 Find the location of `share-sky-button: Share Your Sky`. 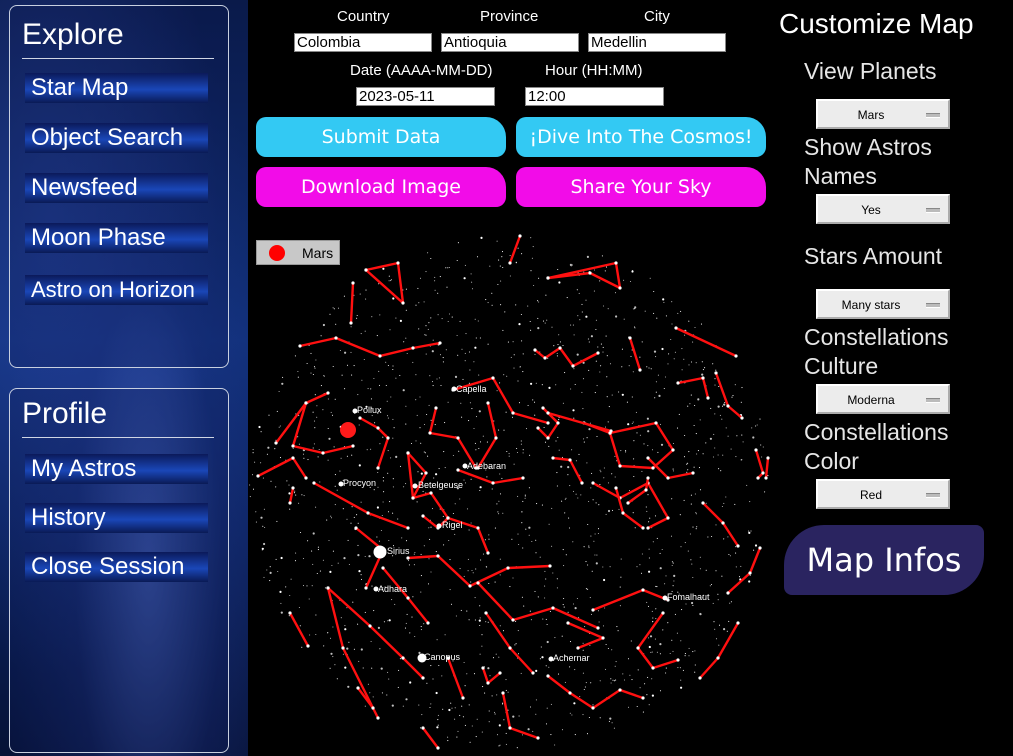

share-sky-button: Share Your Sky is located at coordinates (641, 187).